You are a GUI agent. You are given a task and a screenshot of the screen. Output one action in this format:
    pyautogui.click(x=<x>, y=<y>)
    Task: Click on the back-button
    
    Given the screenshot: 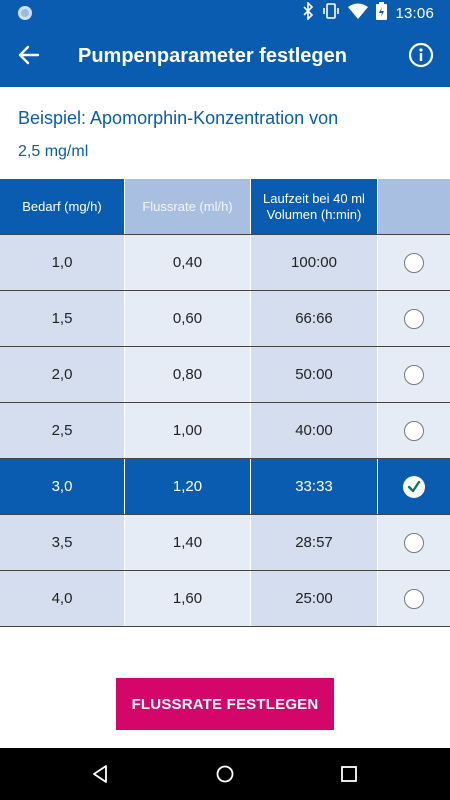 What is the action you would take?
    pyautogui.click(x=29, y=57)
    